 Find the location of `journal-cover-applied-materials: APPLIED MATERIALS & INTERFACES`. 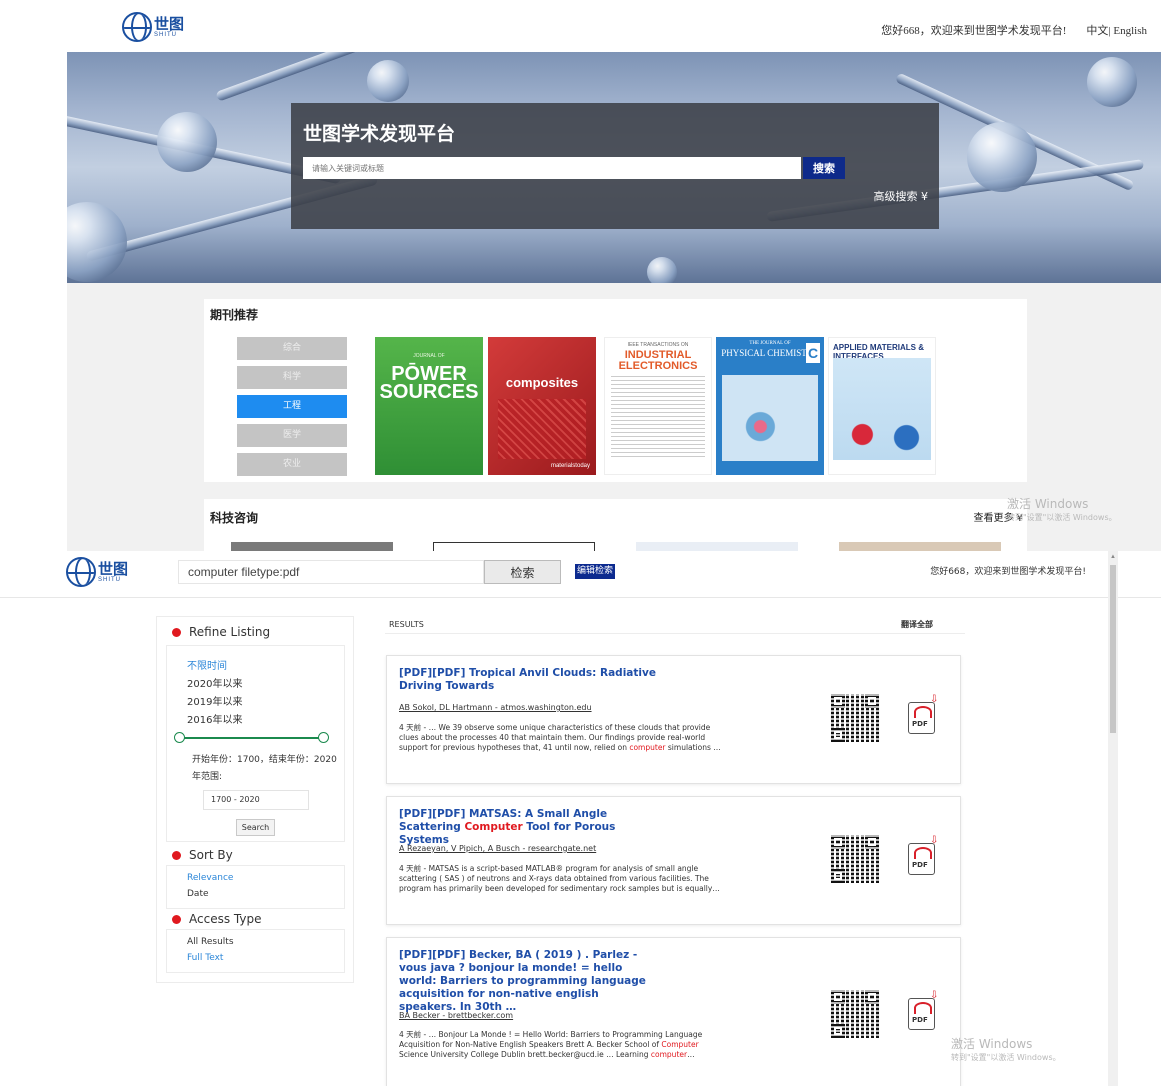

journal-cover-applied-materials: APPLIED MATERIALS & INTERFACES is located at coordinates (882, 406).